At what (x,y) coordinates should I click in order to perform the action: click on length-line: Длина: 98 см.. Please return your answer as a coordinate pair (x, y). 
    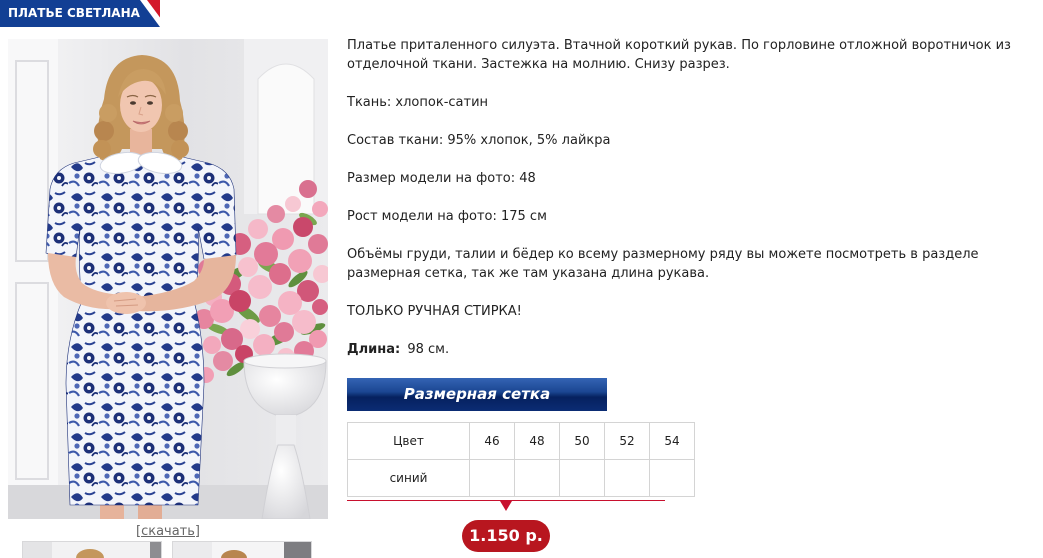
    Looking at the image, I should click on (685, 349).